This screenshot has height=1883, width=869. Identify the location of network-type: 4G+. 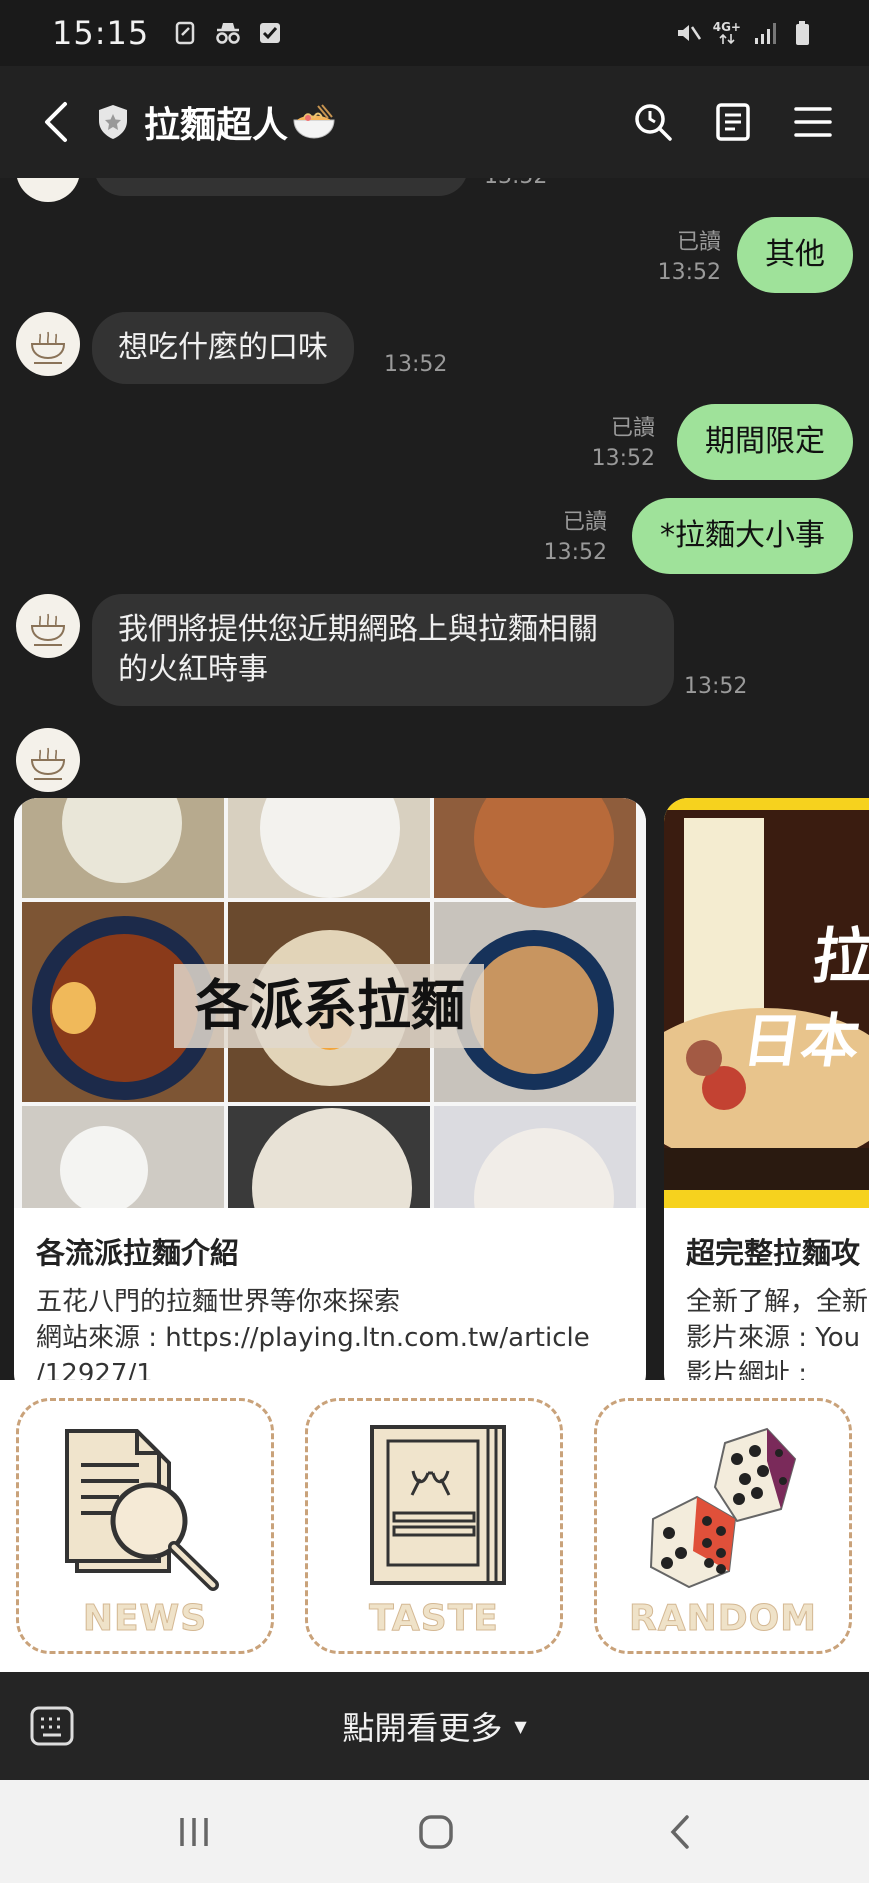
(726, 27).